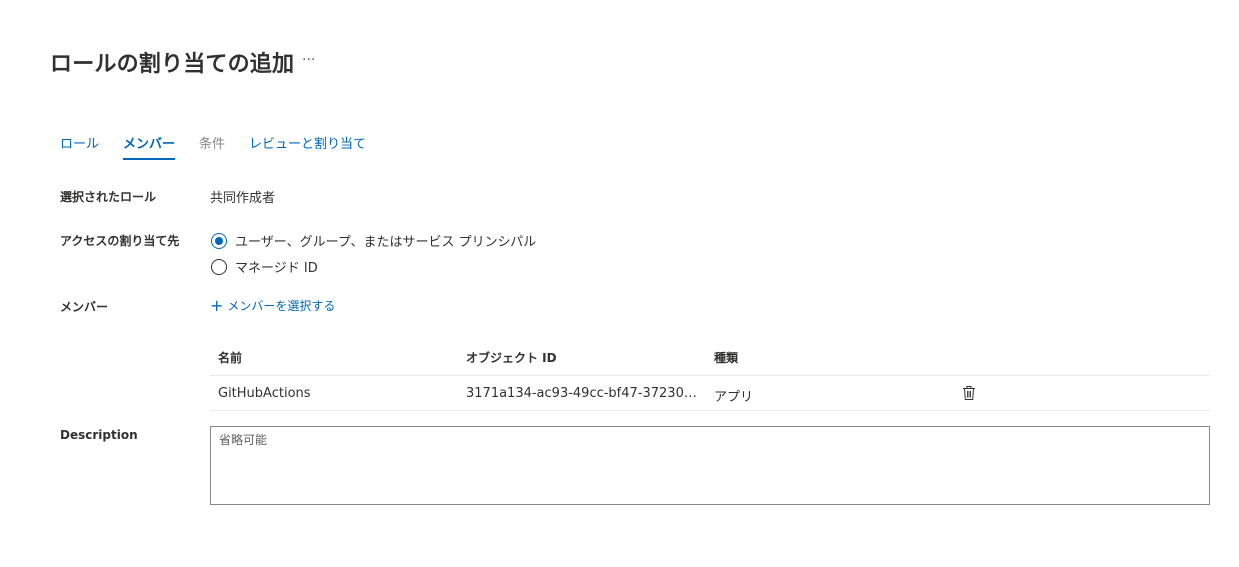 The image size is (1239, 567). What do you see at coordinates (281, 306) in the screenshot?
I see `select-members-label: メンバーを選択する` at bounding box center [281, 306].